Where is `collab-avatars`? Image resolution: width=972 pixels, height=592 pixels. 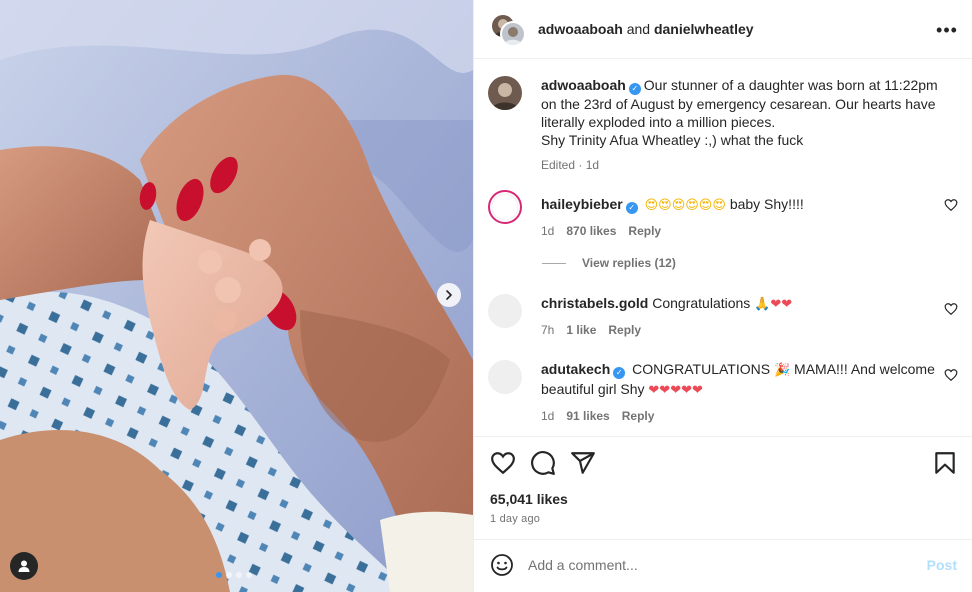 collab-avatars is located at coordinates (508, 30).